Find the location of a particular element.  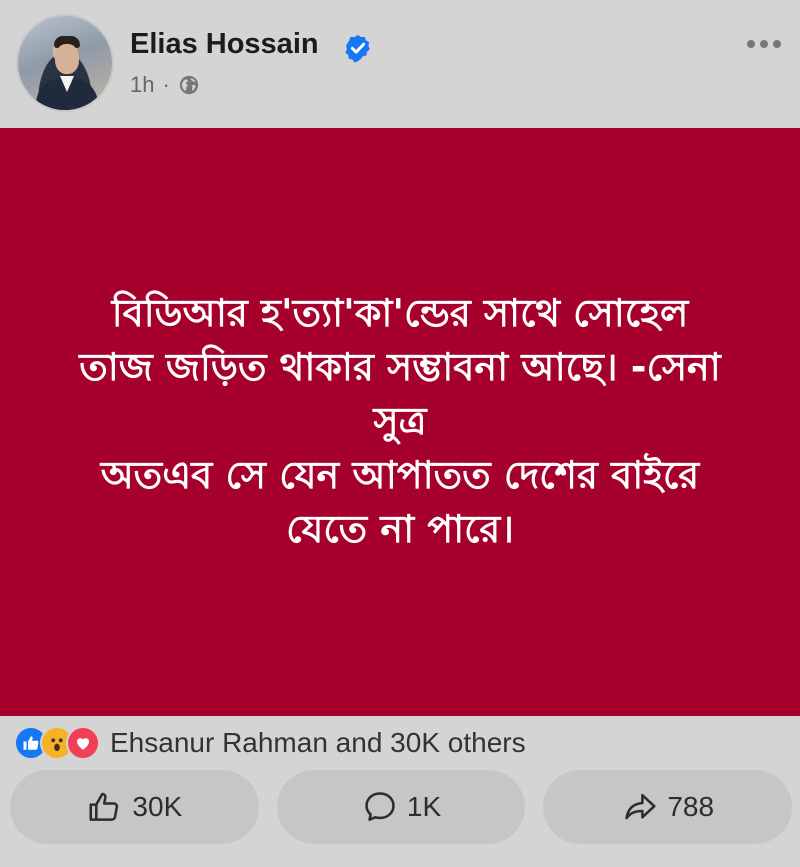

reactions-bar: Ehsanur Rahman and 30K others is located at coordinates (270, 743).